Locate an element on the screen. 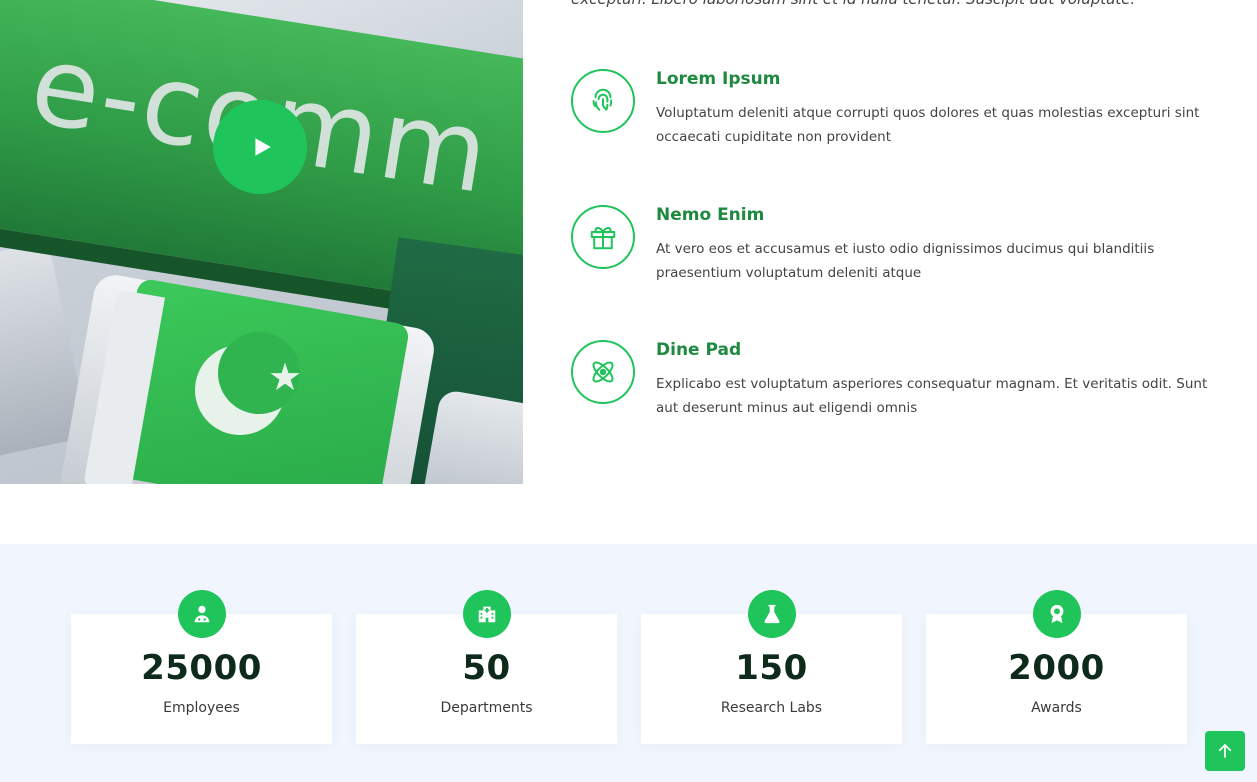 Image resolution: width=1257 pixels, height=782 pixels. count-value: 2000 is located at coordinates (1056, 668).